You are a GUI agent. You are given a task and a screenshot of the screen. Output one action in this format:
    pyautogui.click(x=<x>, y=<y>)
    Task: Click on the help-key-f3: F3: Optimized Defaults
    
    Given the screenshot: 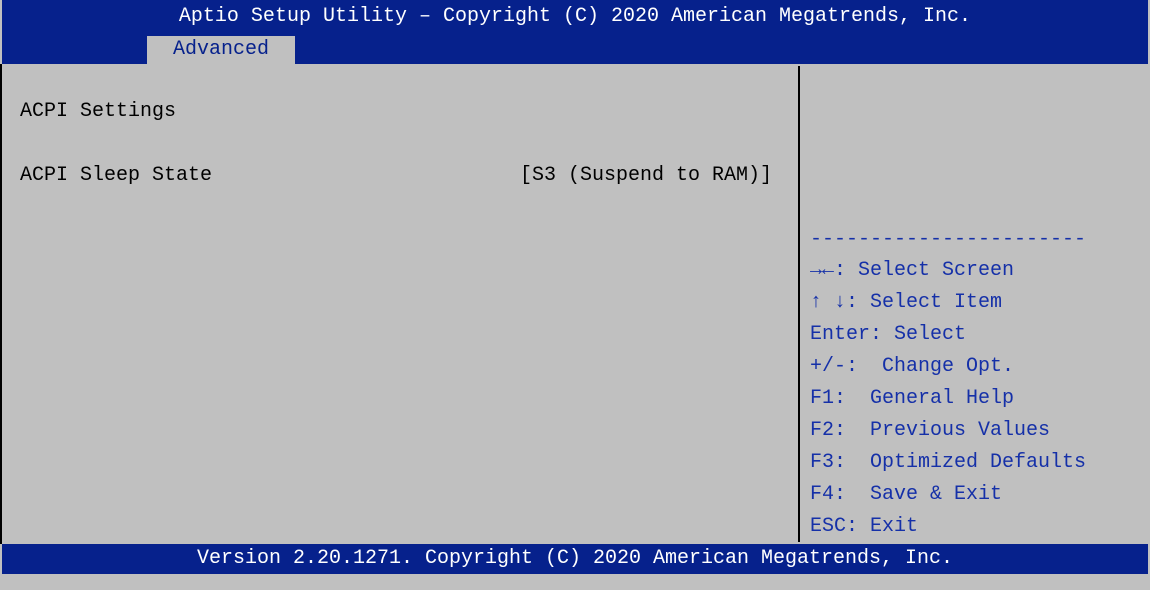 What is the action you would take?
    pyautogui.click(x=948, y=462)
    